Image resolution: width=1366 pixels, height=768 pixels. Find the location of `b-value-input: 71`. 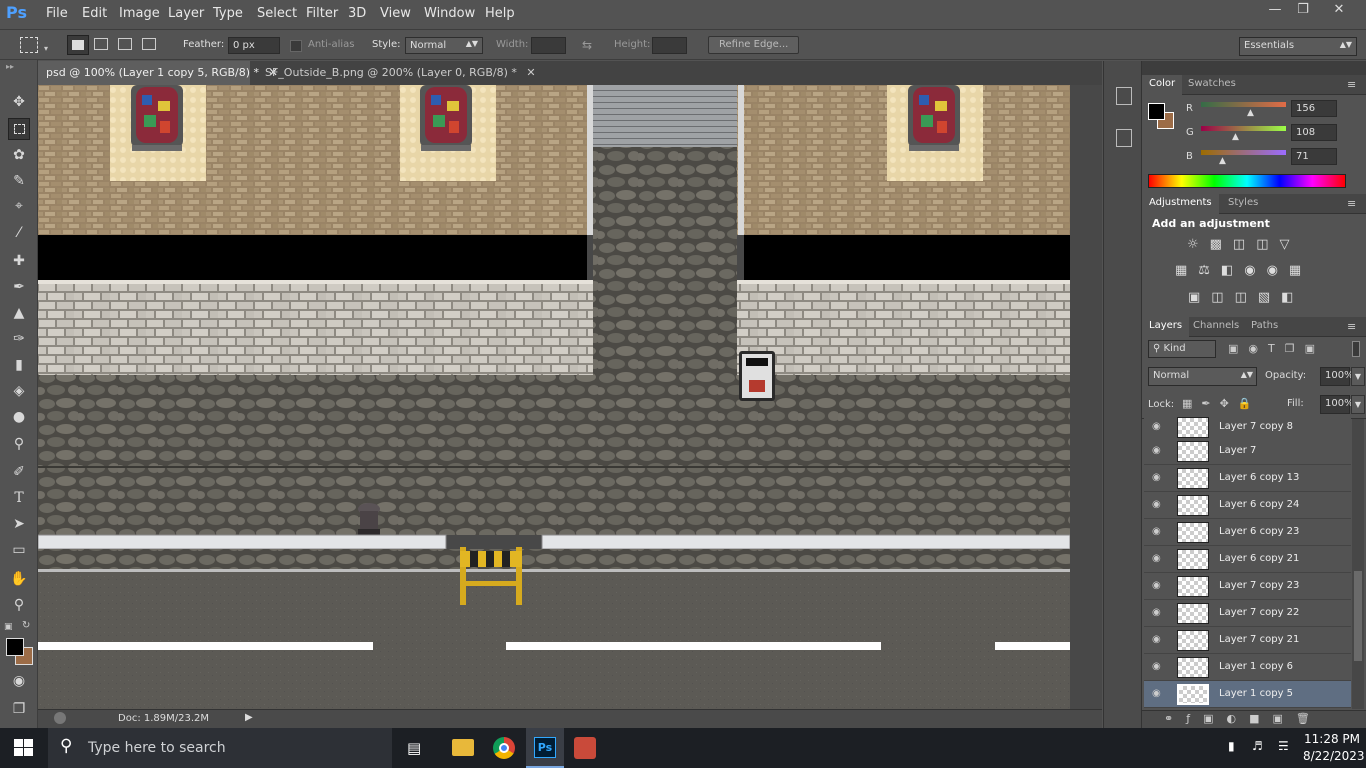

b-value-input: 71 is located at coordinates (1314, 156).